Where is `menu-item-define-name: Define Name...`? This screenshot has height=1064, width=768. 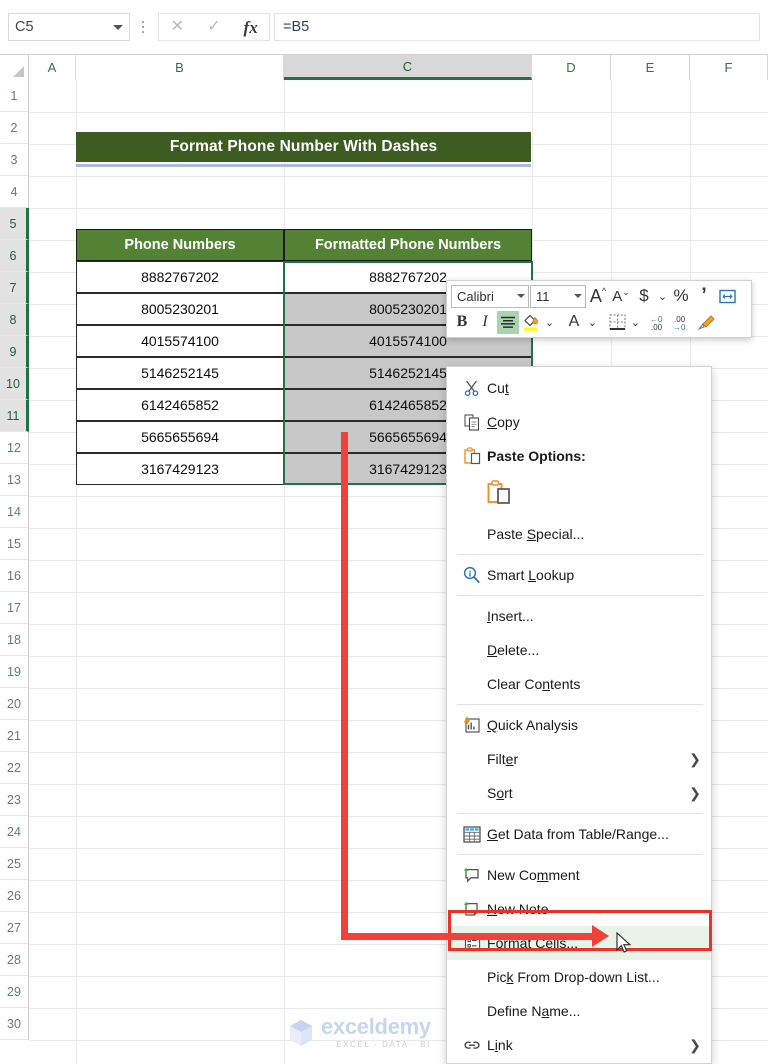
menu-item-define-name: Define Name... is located at coordinates (579, 1011).